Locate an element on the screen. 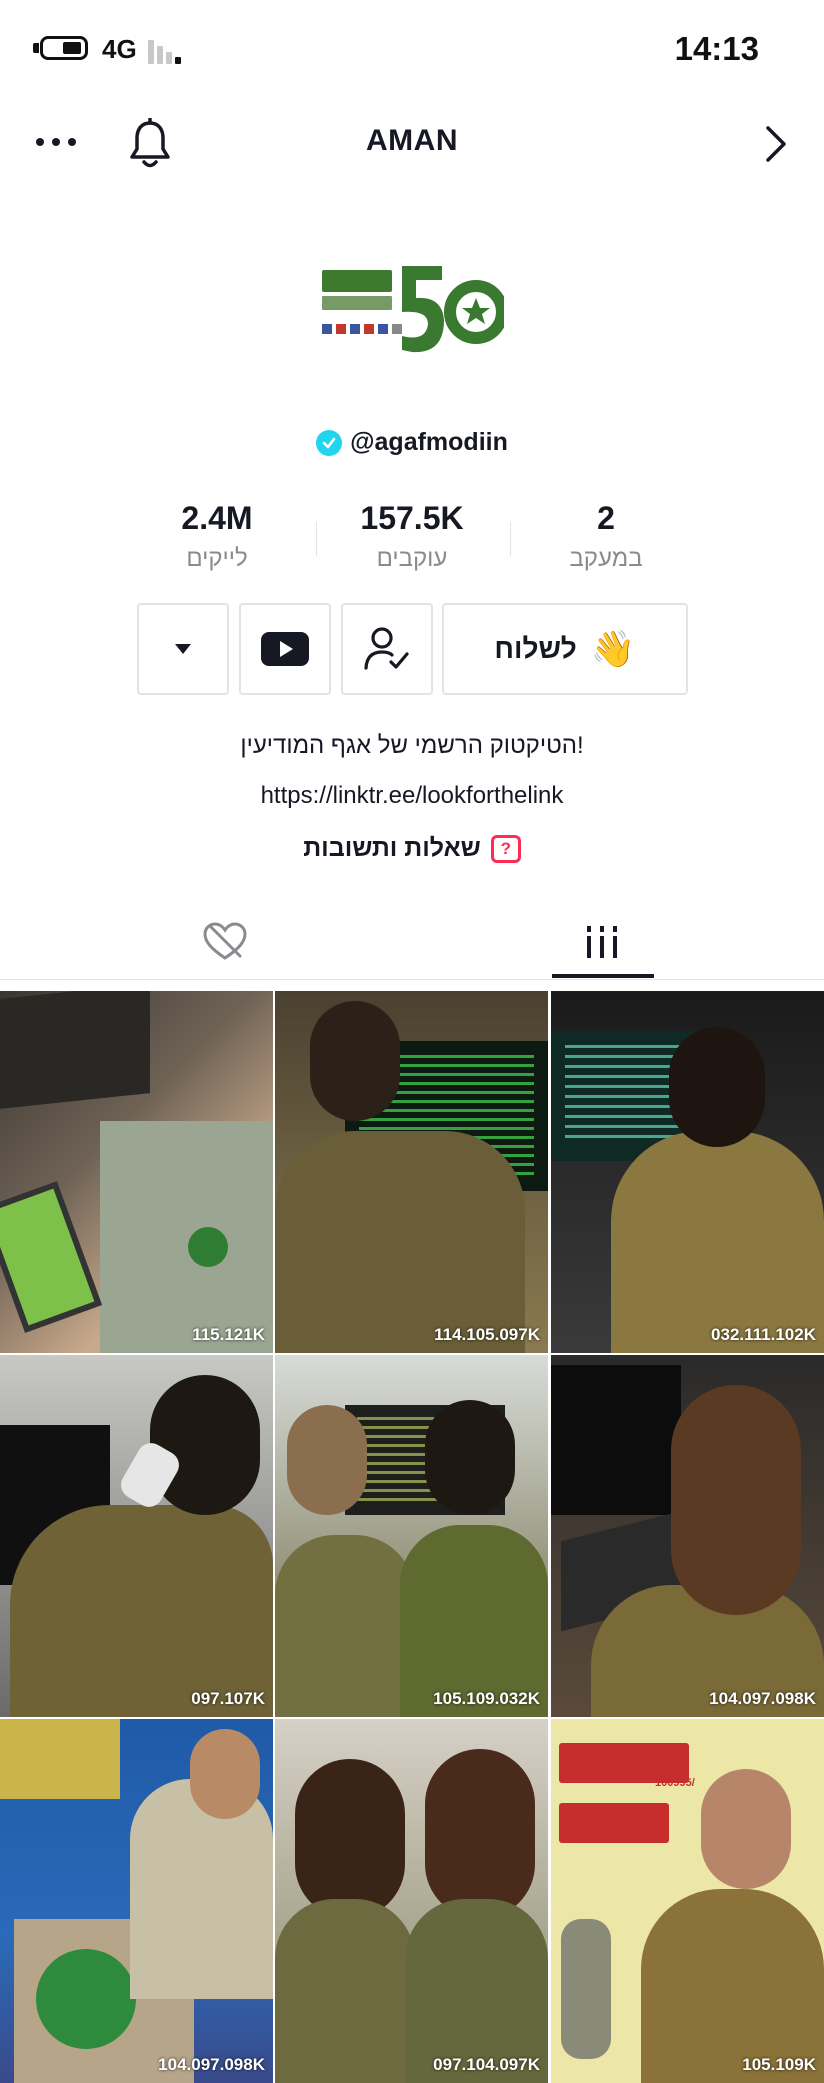  video-thumbnail: 032.111.102K is located at coordinates (687, 1172).